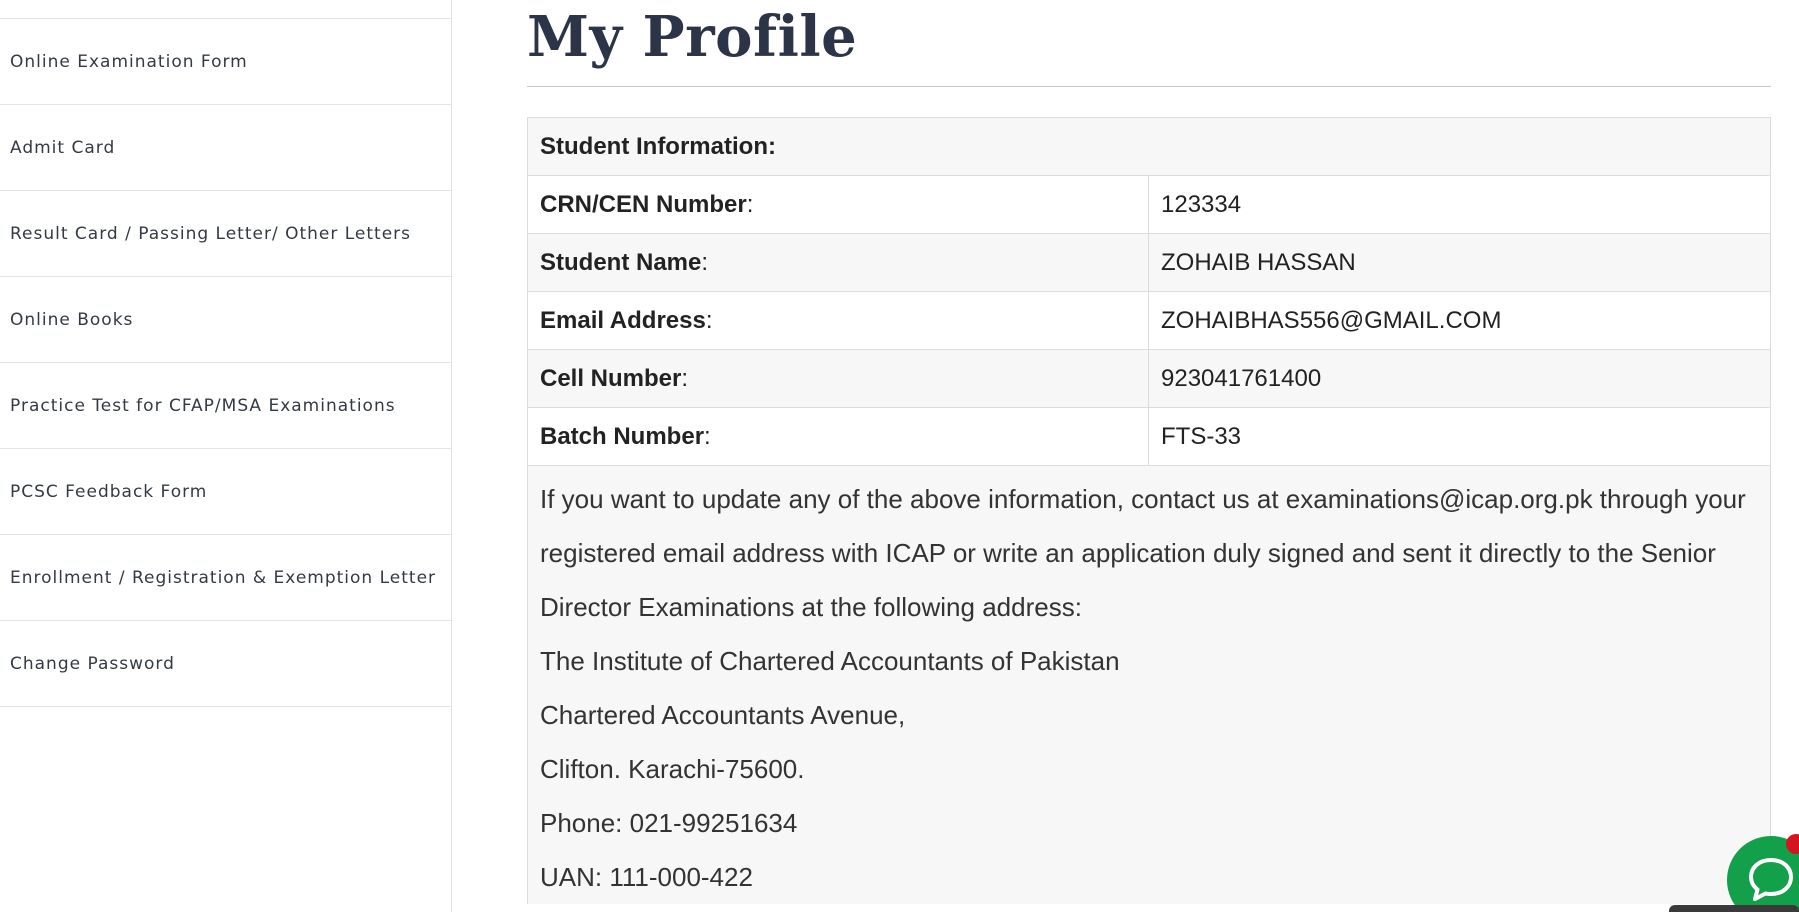 The image size is (1799, 912). What do you see at coordinates (225, 406) in the screenshot?
I see `sidebar-item-practice-test: Practice Test for CFAP/MSA Examinations` at bounding box center [225, 406].